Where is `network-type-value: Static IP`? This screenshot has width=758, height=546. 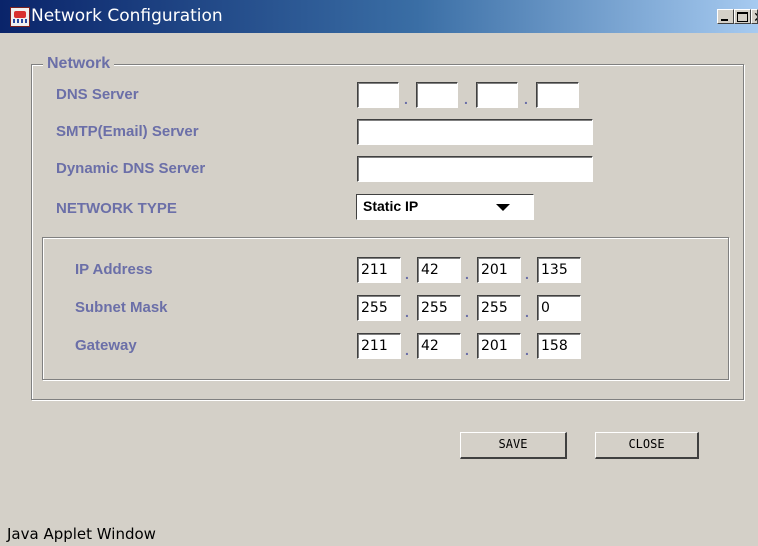
network-type-value: Static IP is located at coordinates (391, 206).